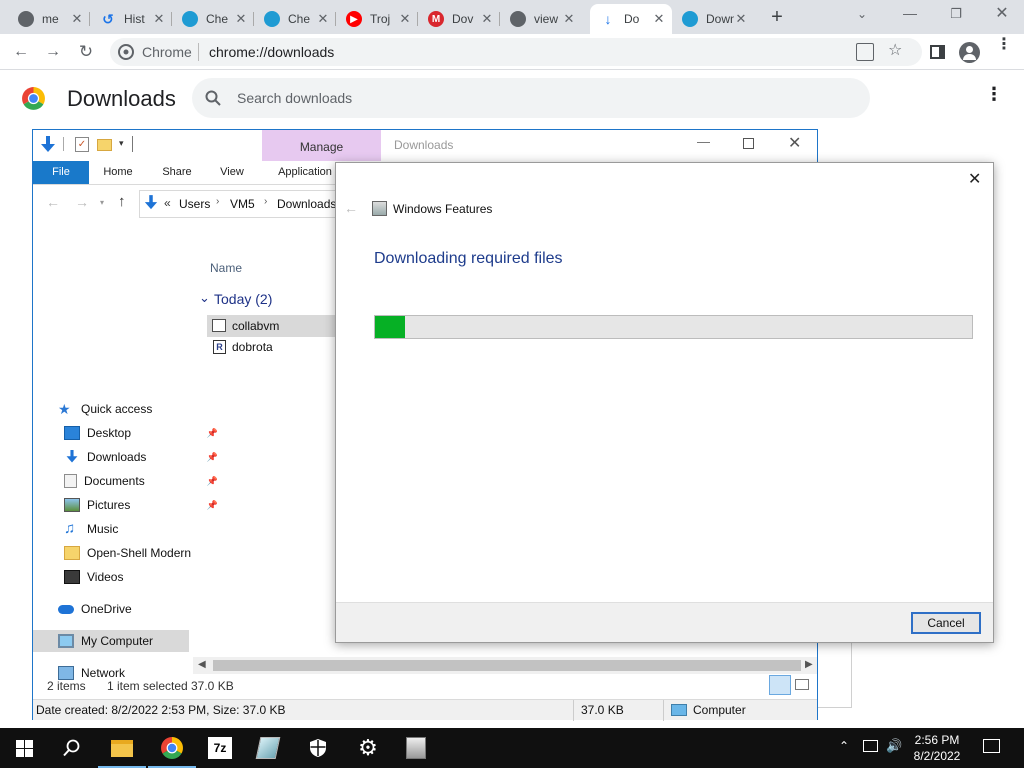 The width and height of the screenshot is (1024, 768). Describe the element at coordinates (516, 52) in the screenshot. I see `address-bar: Chrome chrome://downloads ☆` at that location.